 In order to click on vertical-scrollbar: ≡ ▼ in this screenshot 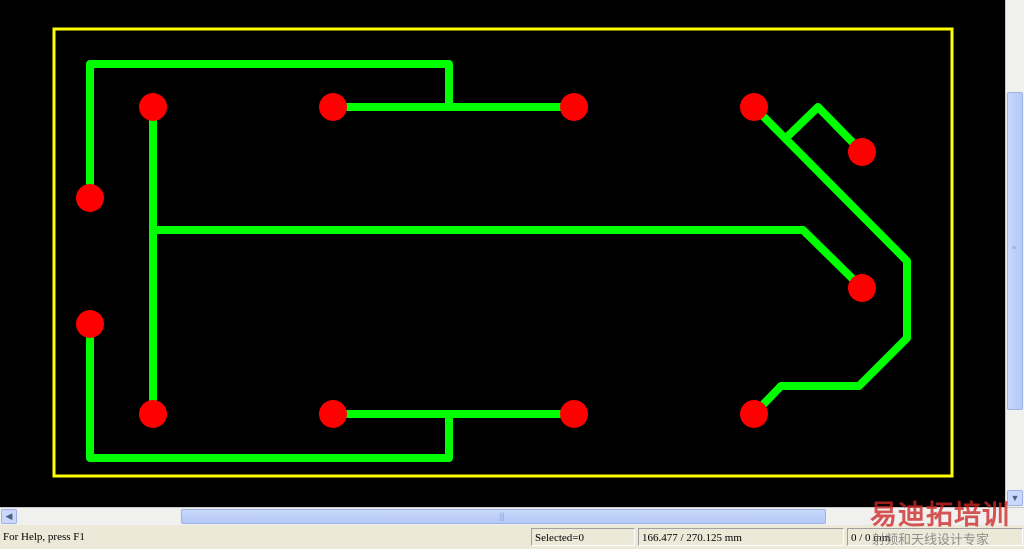, I will do `click(1014, 253)`.